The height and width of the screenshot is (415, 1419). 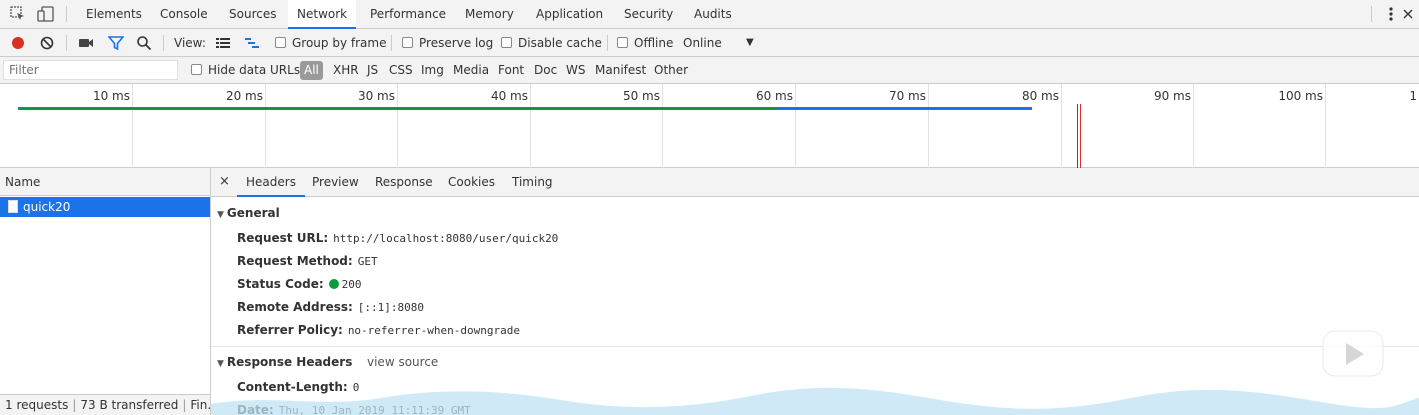 What do you see at coordinates (402, 362) in the screenshot?
I see `view-source-link: view source` at bounding box center [402, 362].